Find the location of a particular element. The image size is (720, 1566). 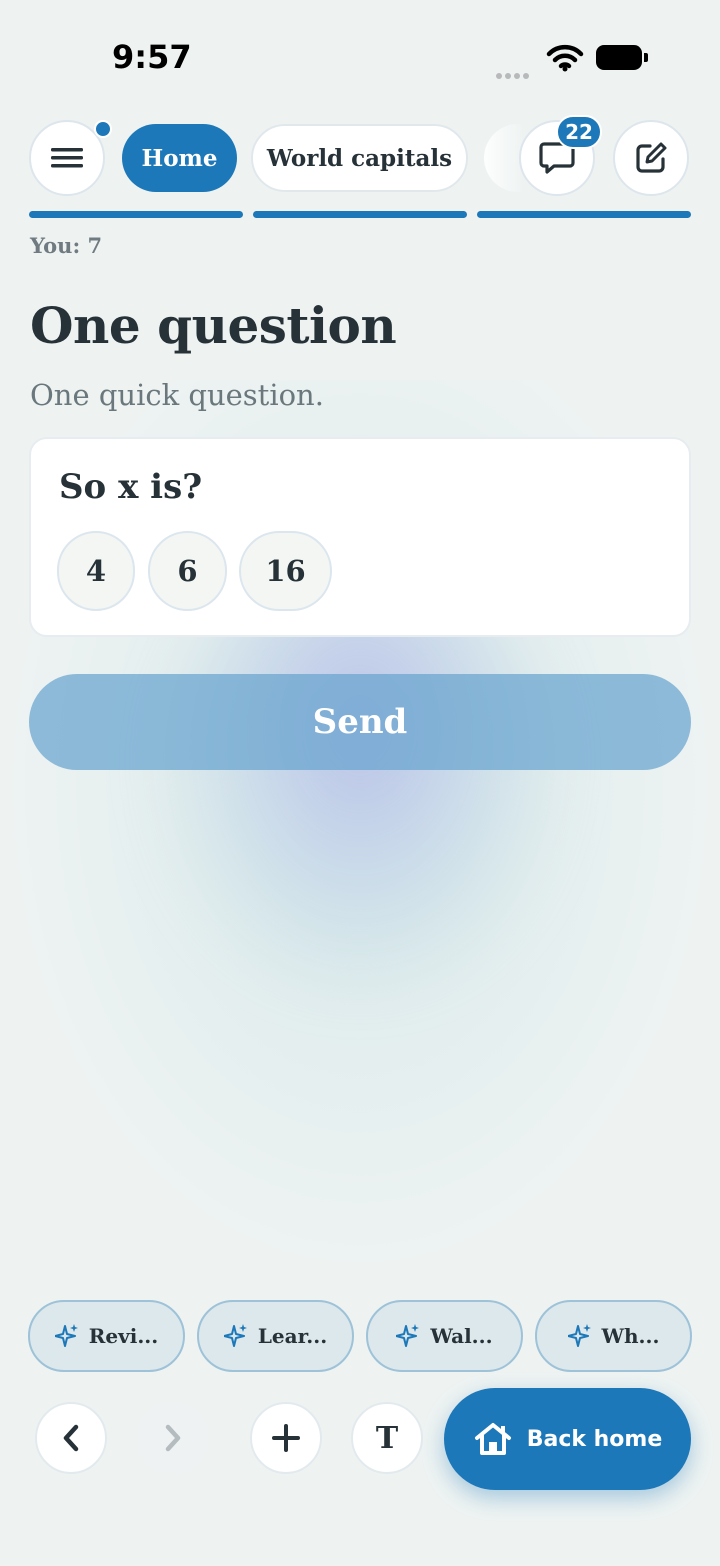

home-icon is located at coordinates (492, 1439).